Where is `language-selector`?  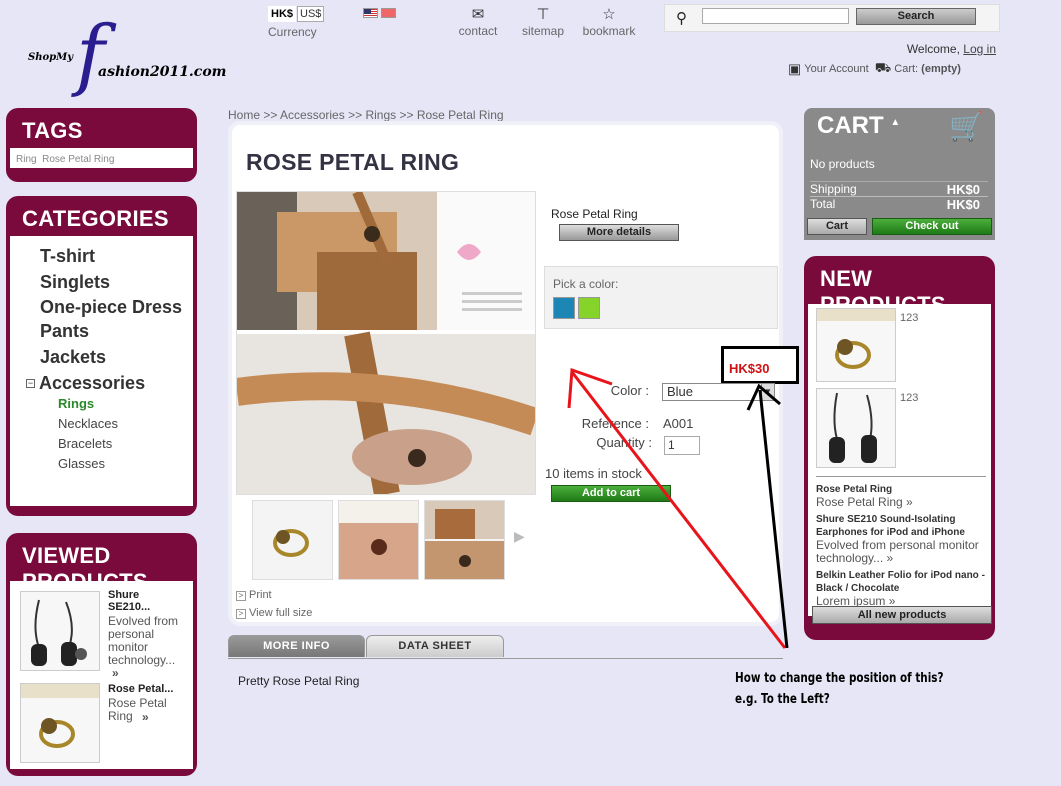
language-selector is located at coordinates (381, 14).